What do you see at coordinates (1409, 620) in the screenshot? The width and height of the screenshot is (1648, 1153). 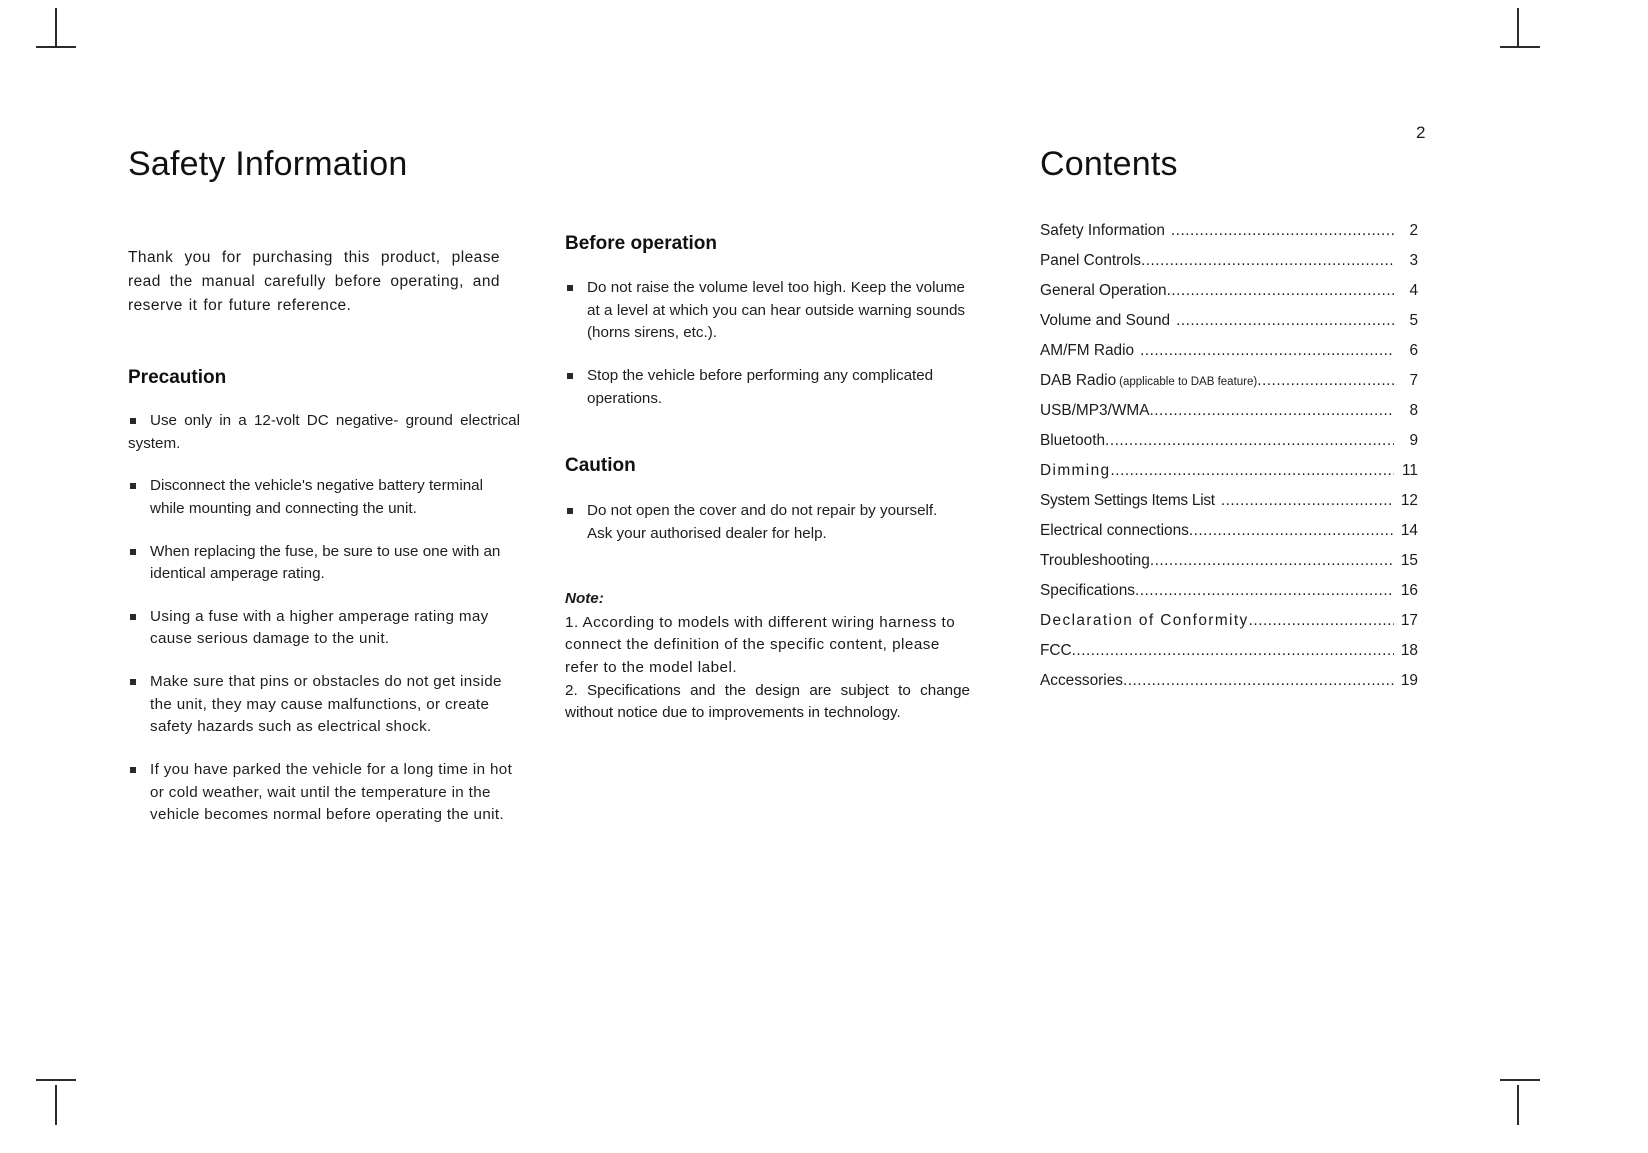 I see `toc-entry-page-number: 17` at bounding box center [1409, 620].